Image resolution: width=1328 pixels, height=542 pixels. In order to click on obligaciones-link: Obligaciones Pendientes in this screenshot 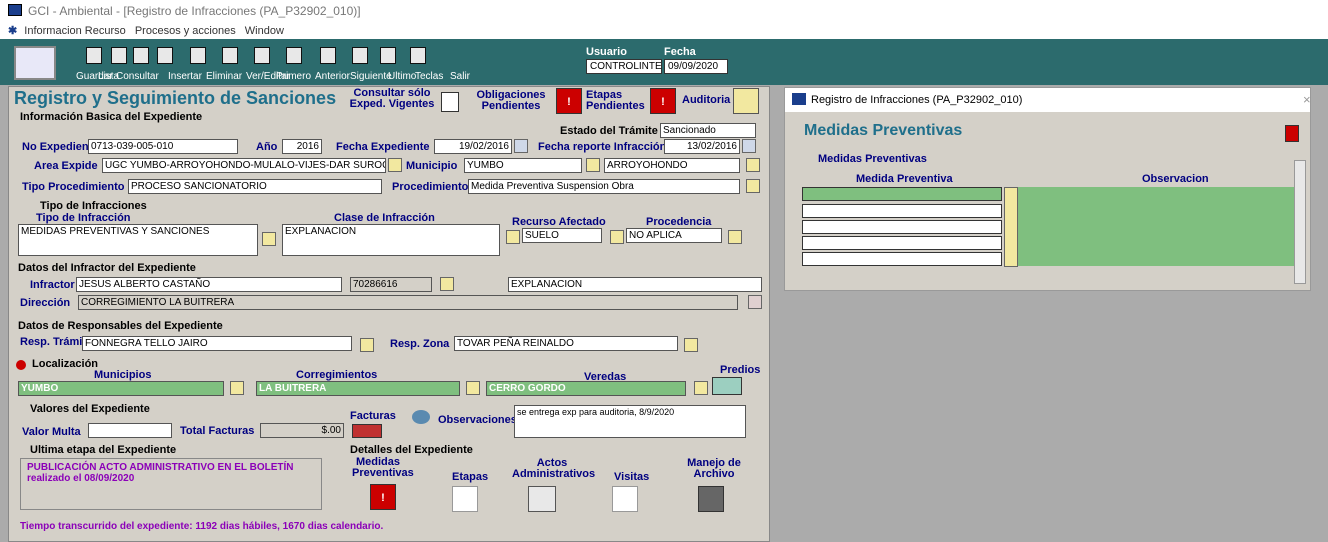, I will do `click(511, 101)`.